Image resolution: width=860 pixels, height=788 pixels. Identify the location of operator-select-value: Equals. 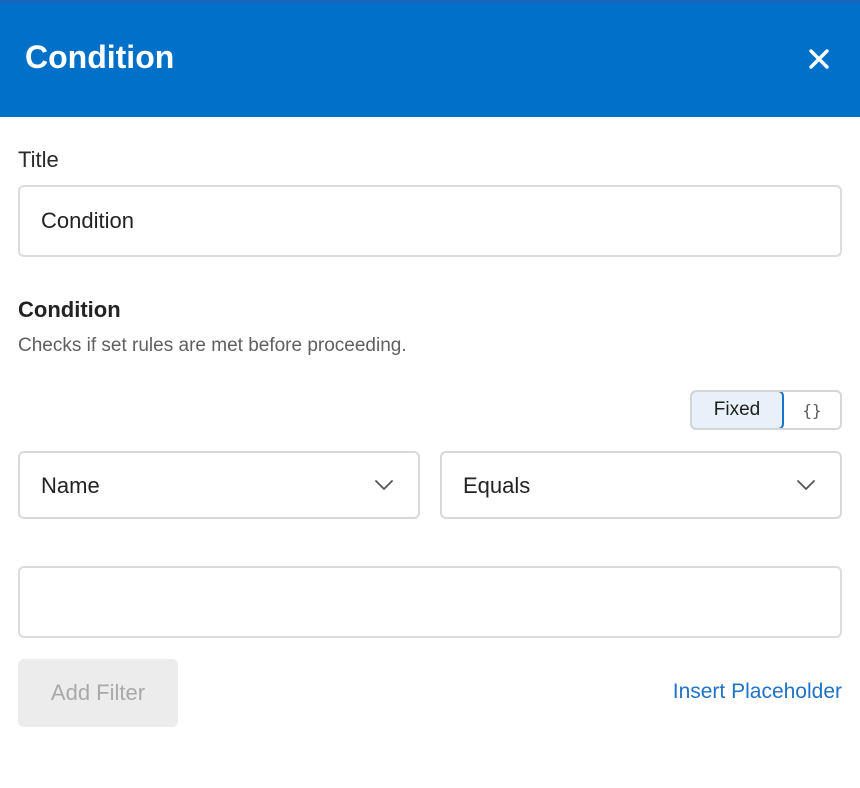
(497, 485).